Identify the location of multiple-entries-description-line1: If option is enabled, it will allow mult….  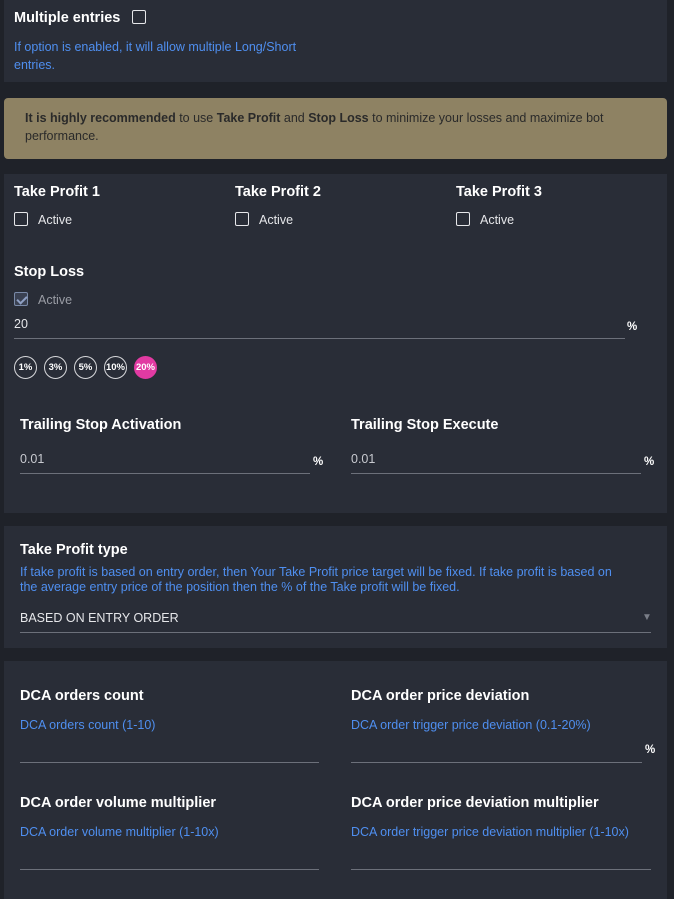
(155, 47).